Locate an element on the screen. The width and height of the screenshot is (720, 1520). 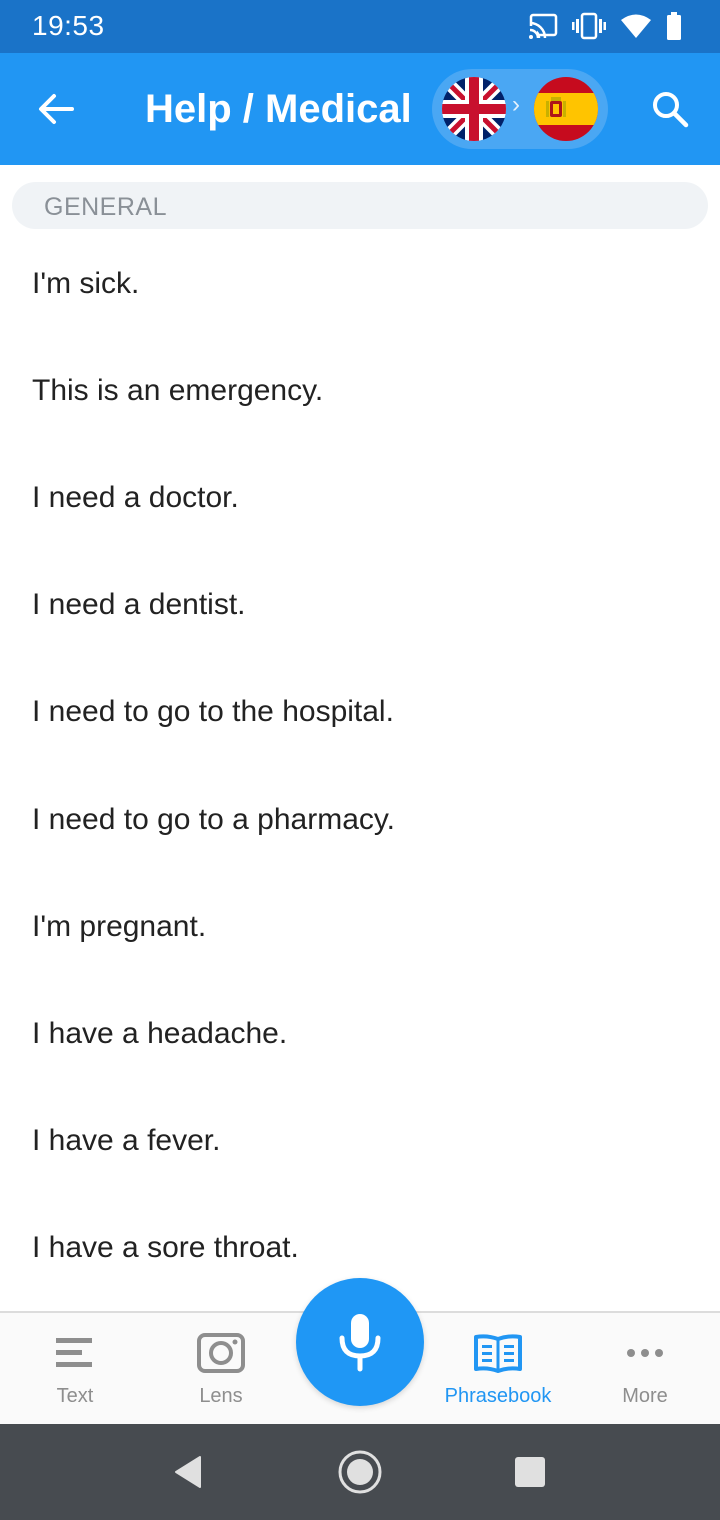
nav-text: Text is located at coordinates (75, 1369).